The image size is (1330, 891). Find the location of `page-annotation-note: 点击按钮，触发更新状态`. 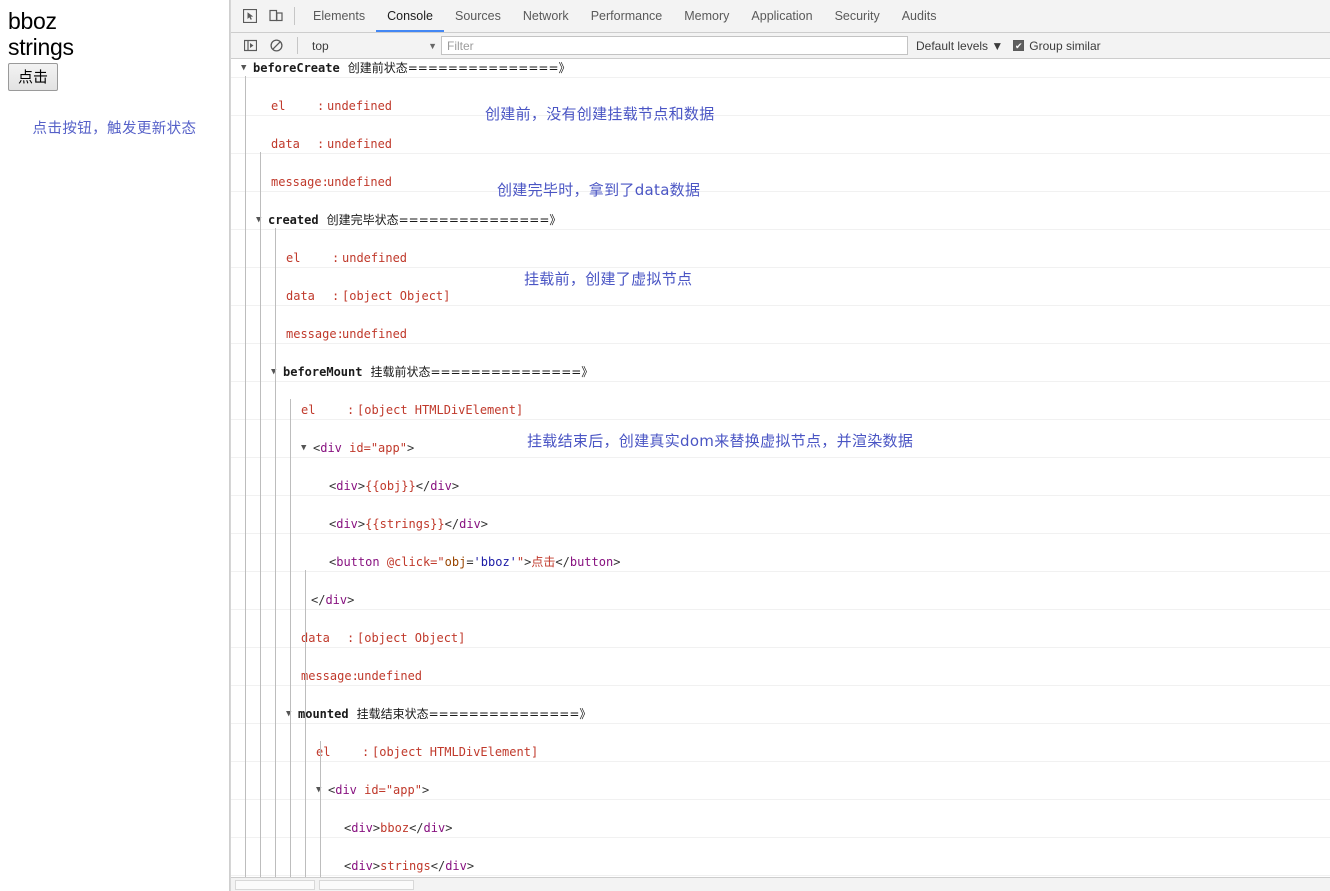

page-annotation-note: 点击按钮，触发更新状态 is located at coordinates (114, 129).